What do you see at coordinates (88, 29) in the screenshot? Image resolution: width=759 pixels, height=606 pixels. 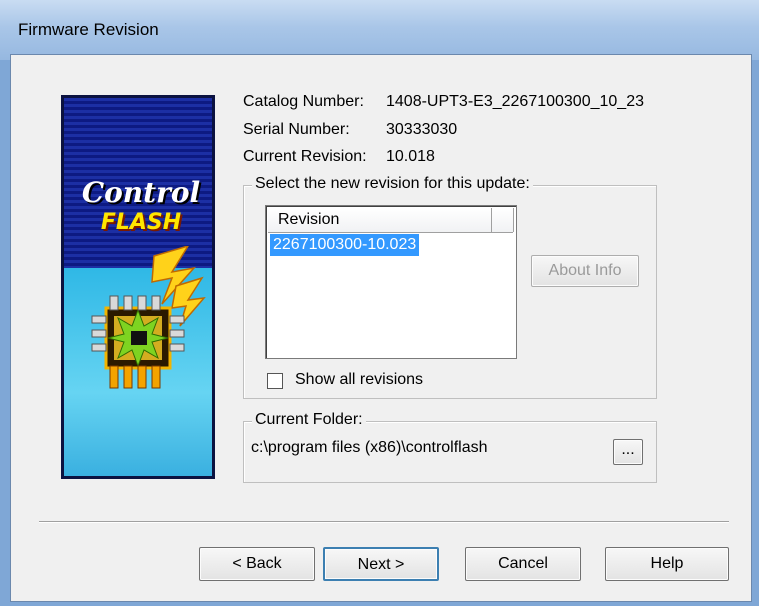 I see `window-title: Firmware Revision` at bounding box center [88, 29].